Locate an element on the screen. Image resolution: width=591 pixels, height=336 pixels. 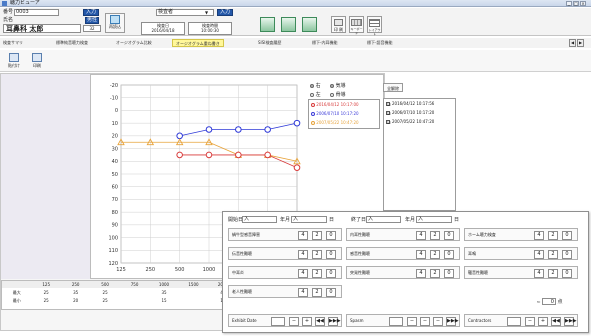
start-date-button: 入 is located at coordinates (246, 219).